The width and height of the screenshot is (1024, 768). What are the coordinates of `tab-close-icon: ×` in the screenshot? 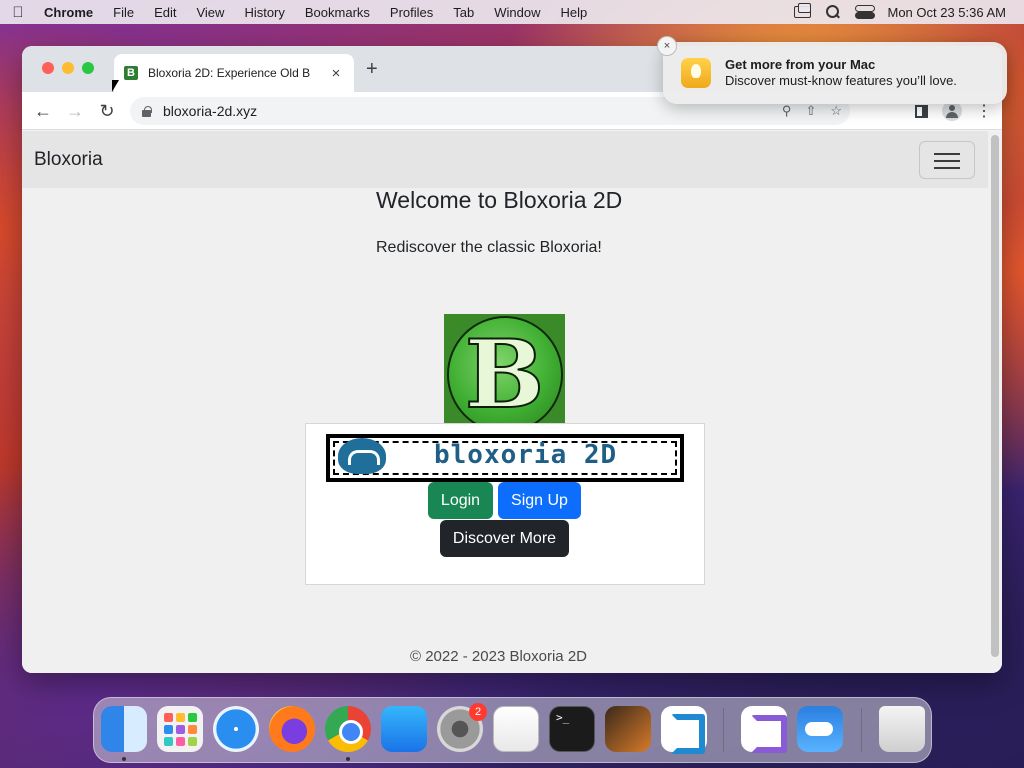 It's located at (336, 73).